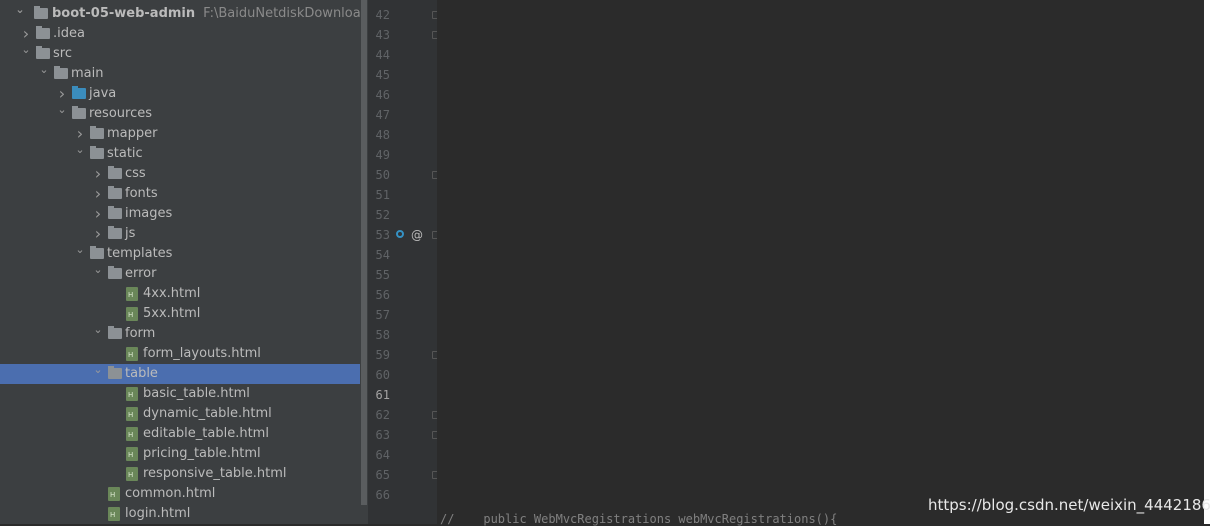 This screenshot has width=1210, height=526. What do you see at coordinates (180, 134) in the screenshot?
I see `tree-item: › mapper` at bounding box center [180, 134].